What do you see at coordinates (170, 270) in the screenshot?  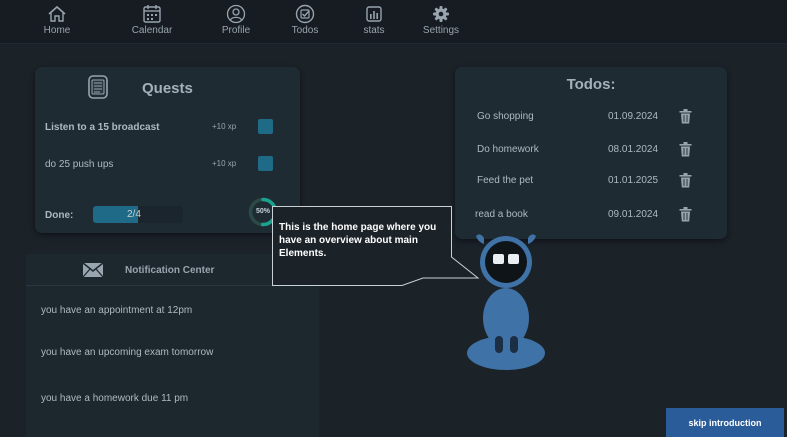 I see `notification-title: Notification Center` at bounding box center [170, 270].